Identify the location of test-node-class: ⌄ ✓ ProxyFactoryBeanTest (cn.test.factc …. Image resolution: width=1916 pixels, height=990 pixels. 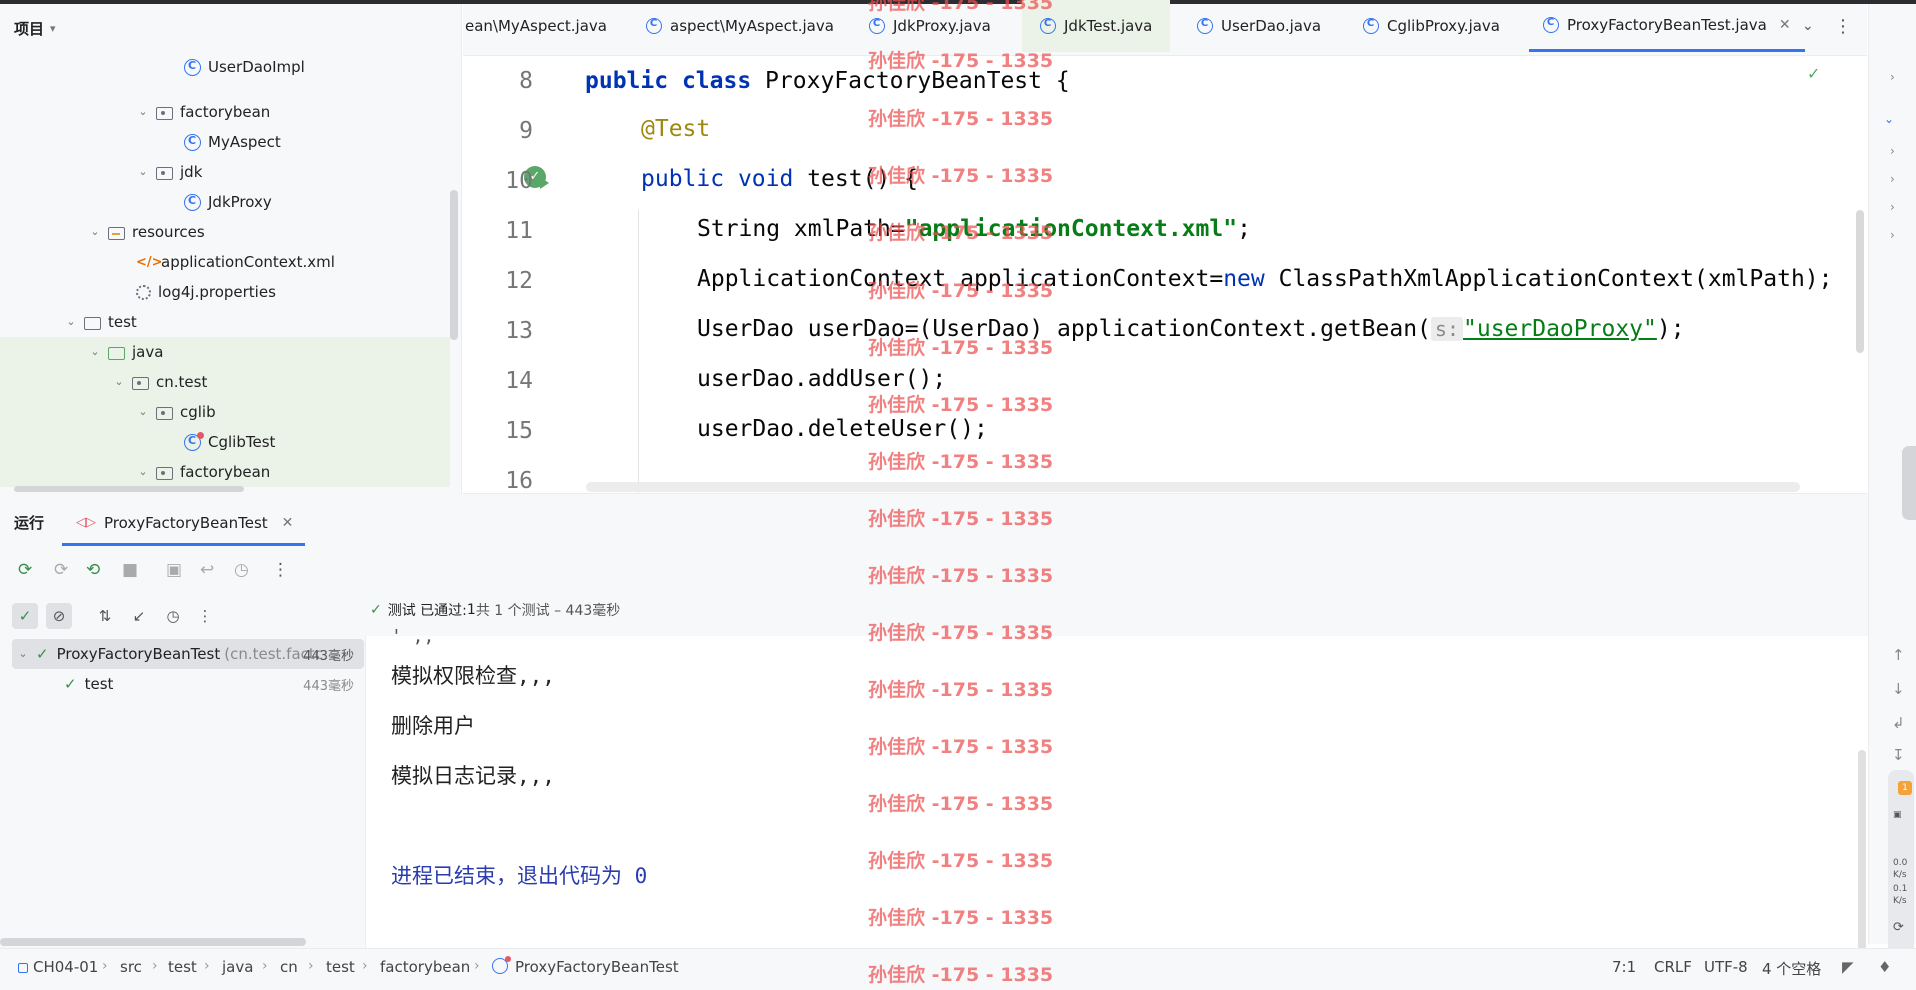
(188, 654).